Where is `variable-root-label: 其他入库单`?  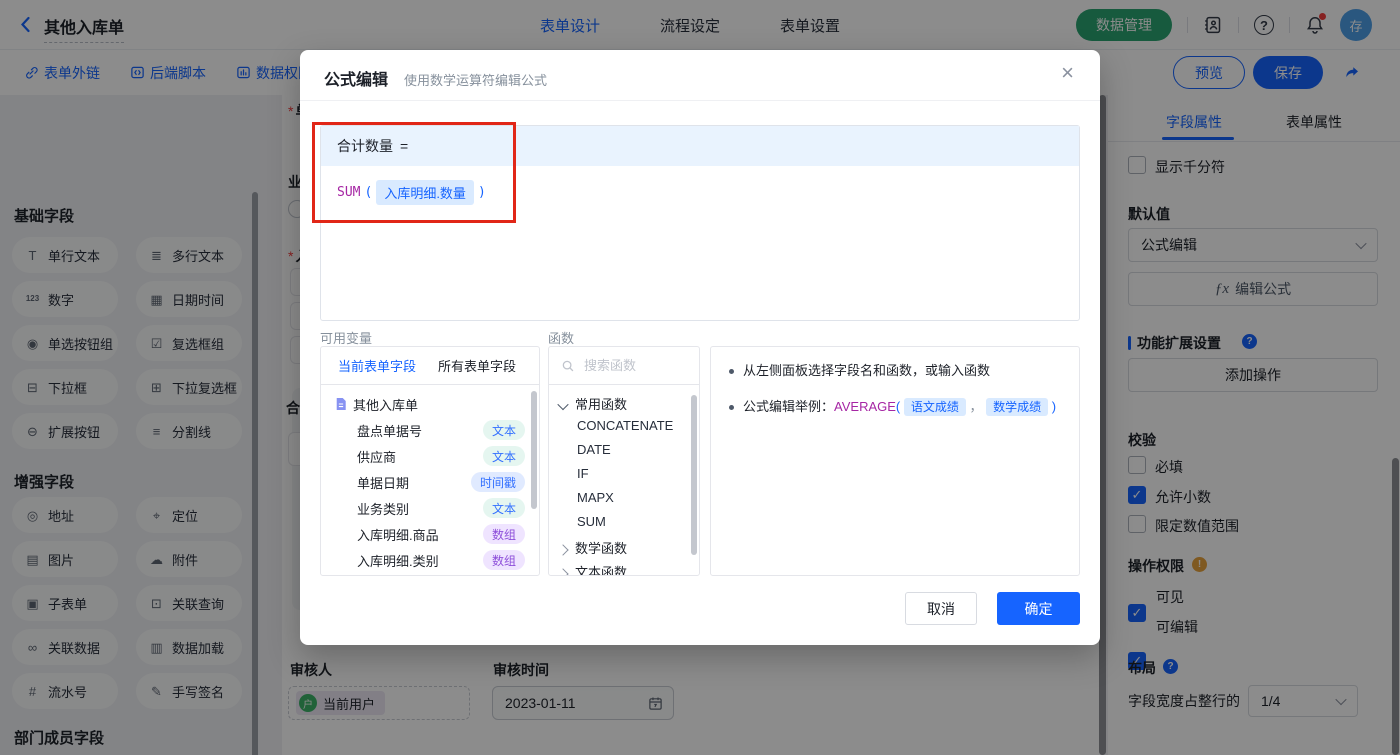 variable-root-label: 其他入库单 is located at coordinates (386, 405).